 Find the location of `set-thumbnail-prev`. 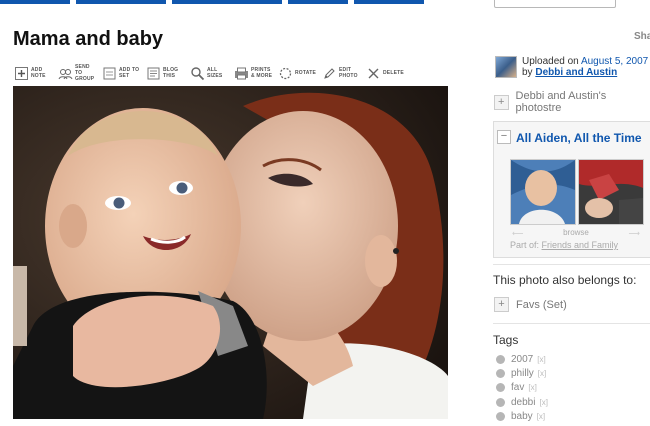

set-thumbnail-prev is located at coordinates (543, 192).